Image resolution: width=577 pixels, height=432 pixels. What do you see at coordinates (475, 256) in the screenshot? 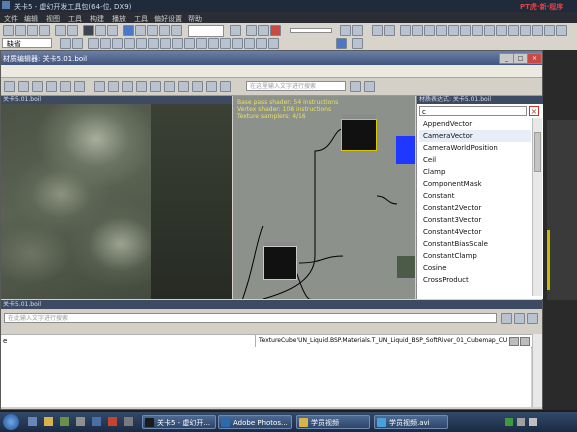
I see `expression-item: ConstantClamp` at bounding box center [475, 256].